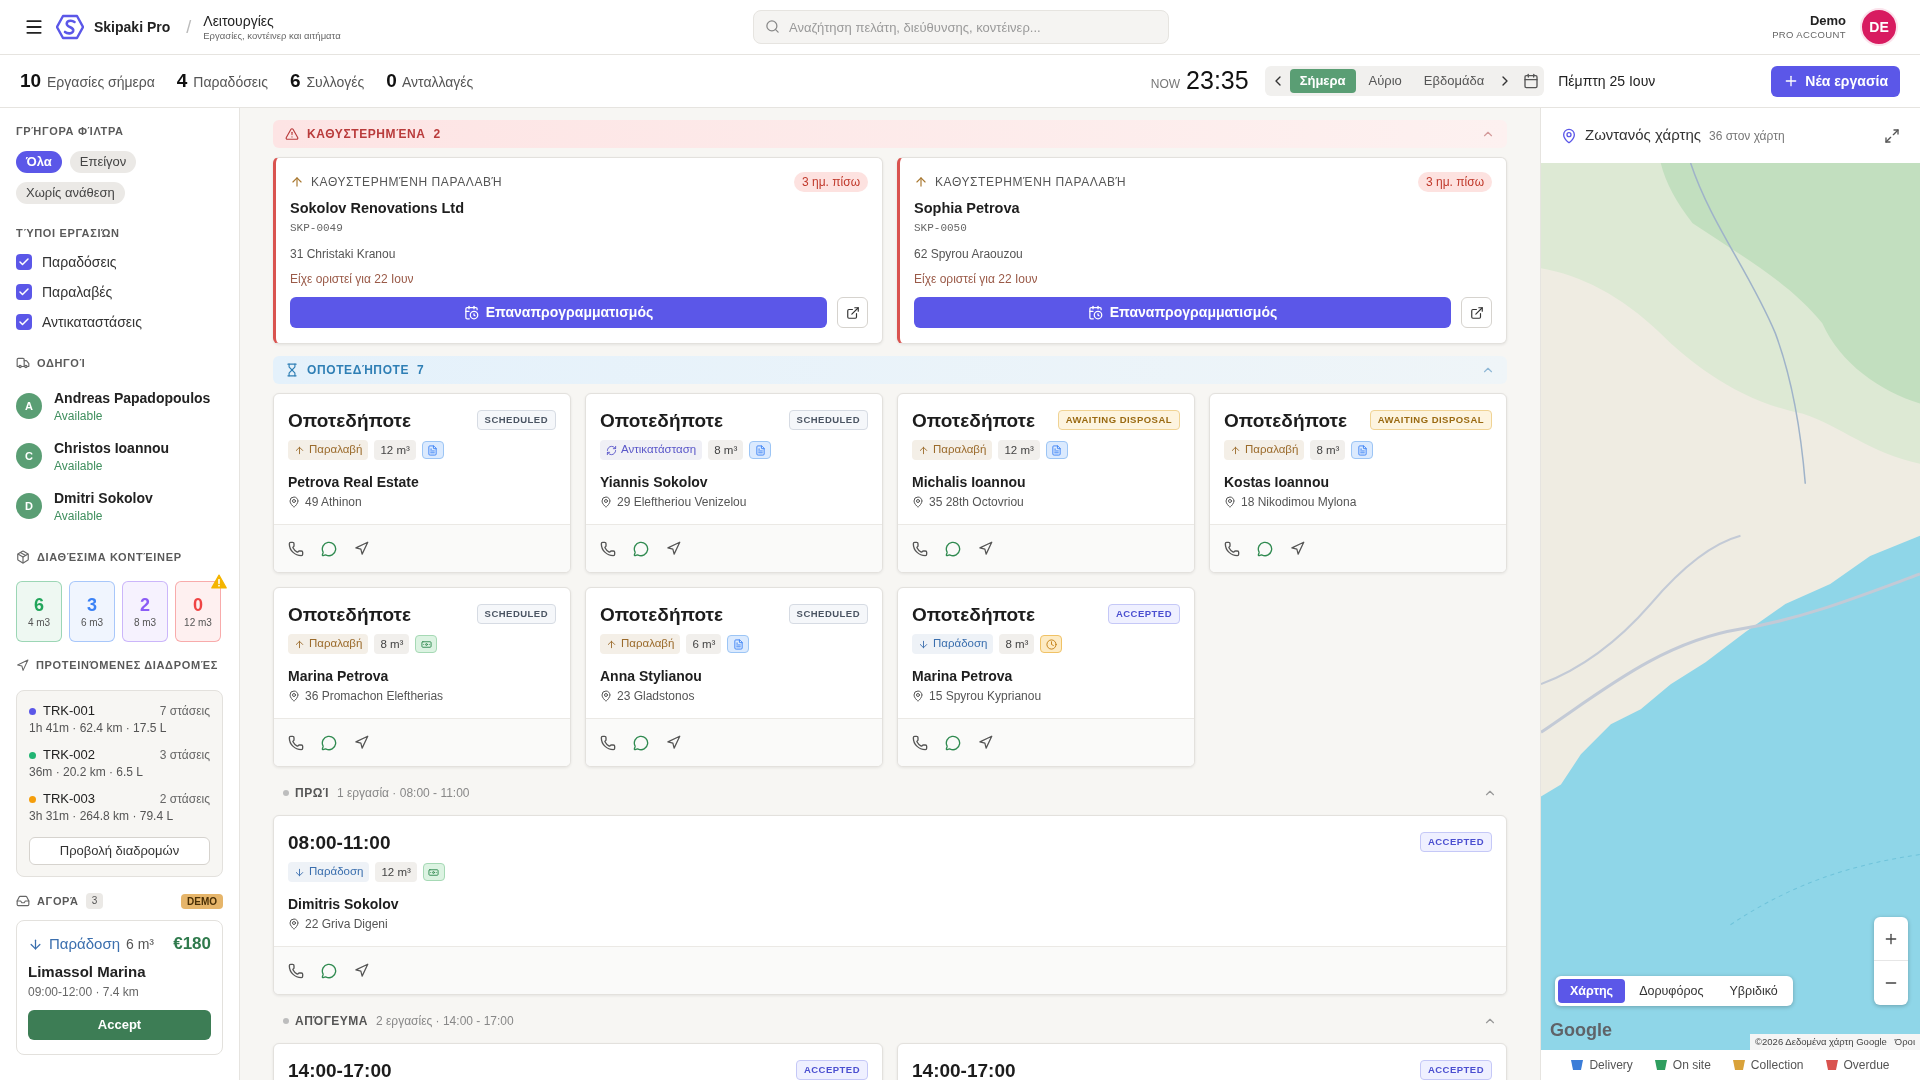 The width and height of the screenshot is (1920, 1080). What do you see at coordinates (58, 901) in the screenshot?
I see `section-title: ΑΓΟΡΆ` at bounding box center [58, 901].